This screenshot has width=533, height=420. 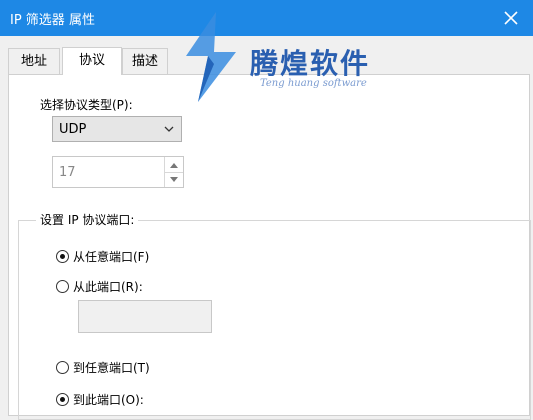 I want to click on close-button, so click(x=511, y=18).